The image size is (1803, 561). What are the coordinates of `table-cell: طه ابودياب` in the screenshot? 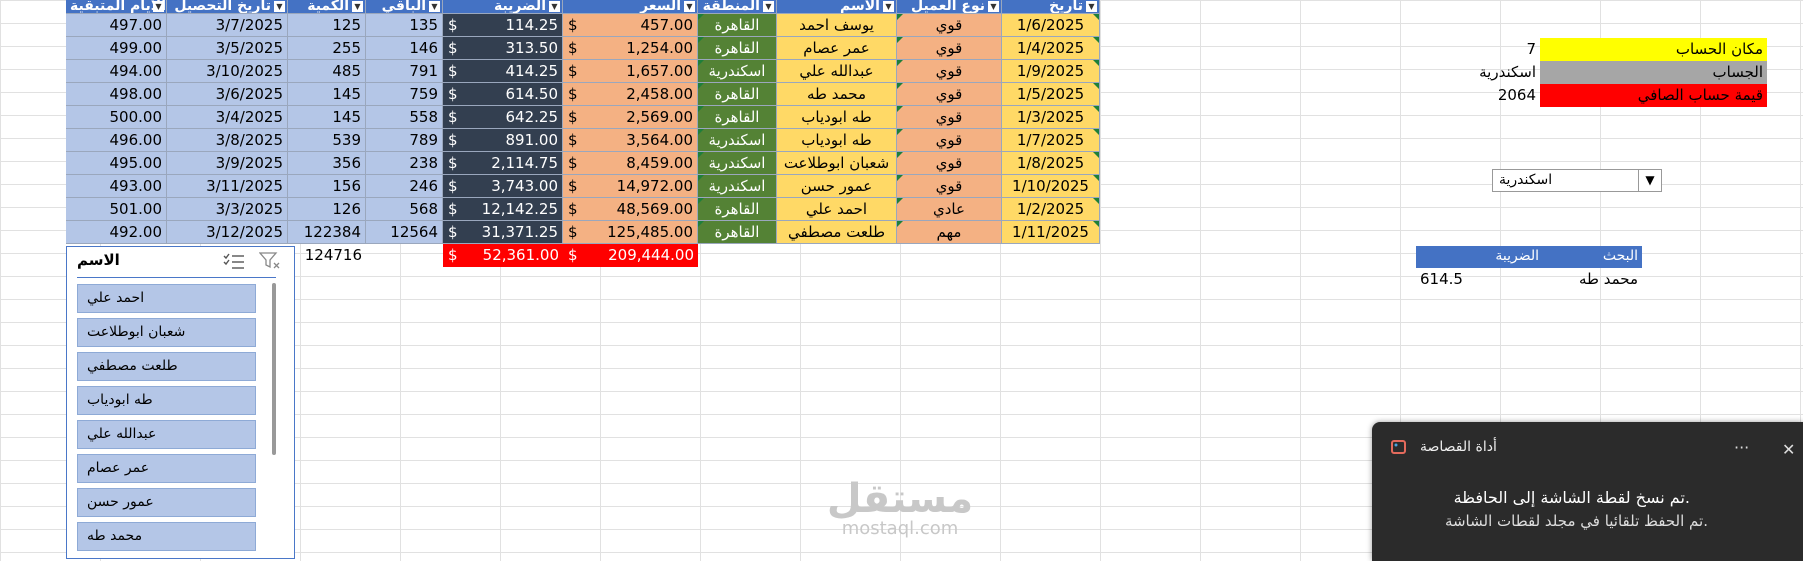 It's located at (837, 140).